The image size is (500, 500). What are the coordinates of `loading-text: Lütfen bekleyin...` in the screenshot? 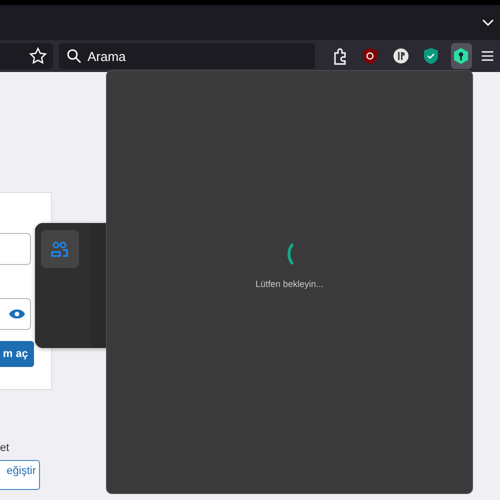 It's located at (289, 284).